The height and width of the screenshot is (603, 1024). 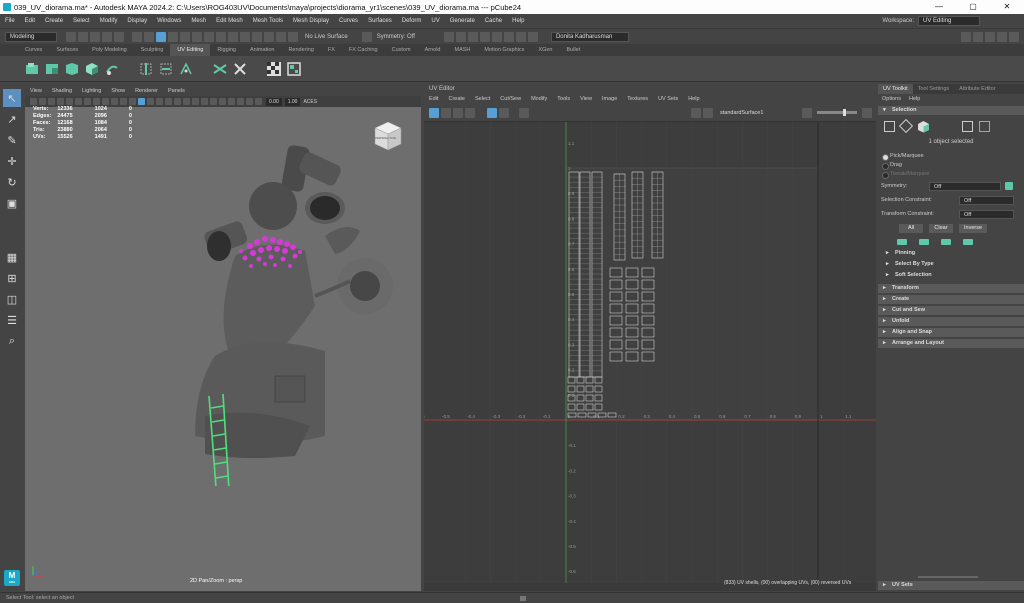 I want to click on color-mgmt-icon, so click(x=258, y=101).